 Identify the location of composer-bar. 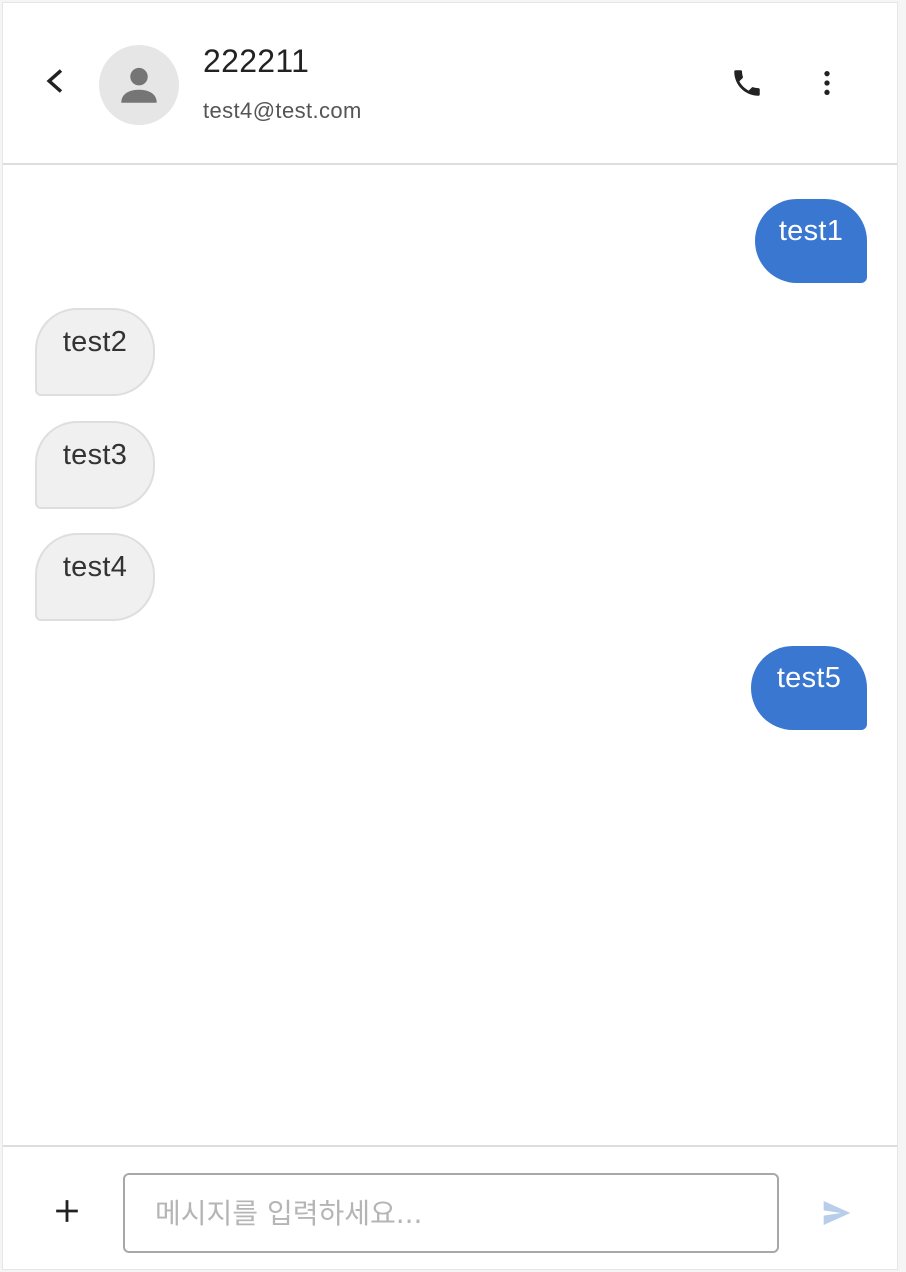
(450, 1208).